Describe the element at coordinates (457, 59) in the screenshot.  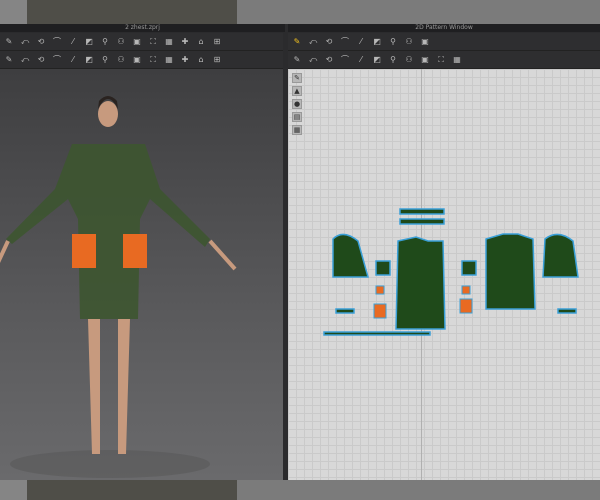
I see `dashed-tool-icon: ▦` at that location.